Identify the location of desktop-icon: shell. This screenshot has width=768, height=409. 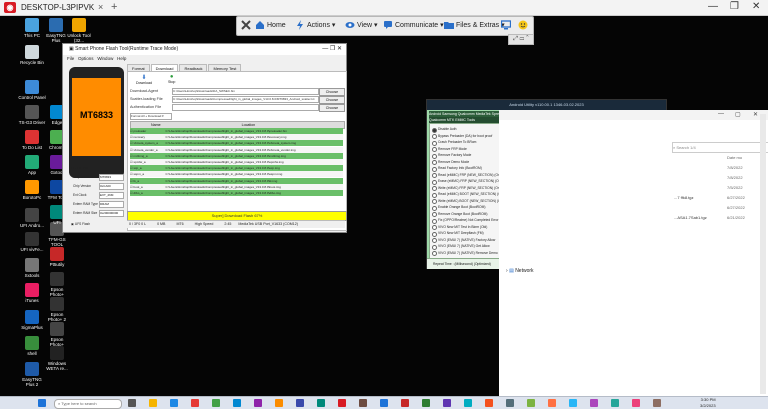
(32, 346).